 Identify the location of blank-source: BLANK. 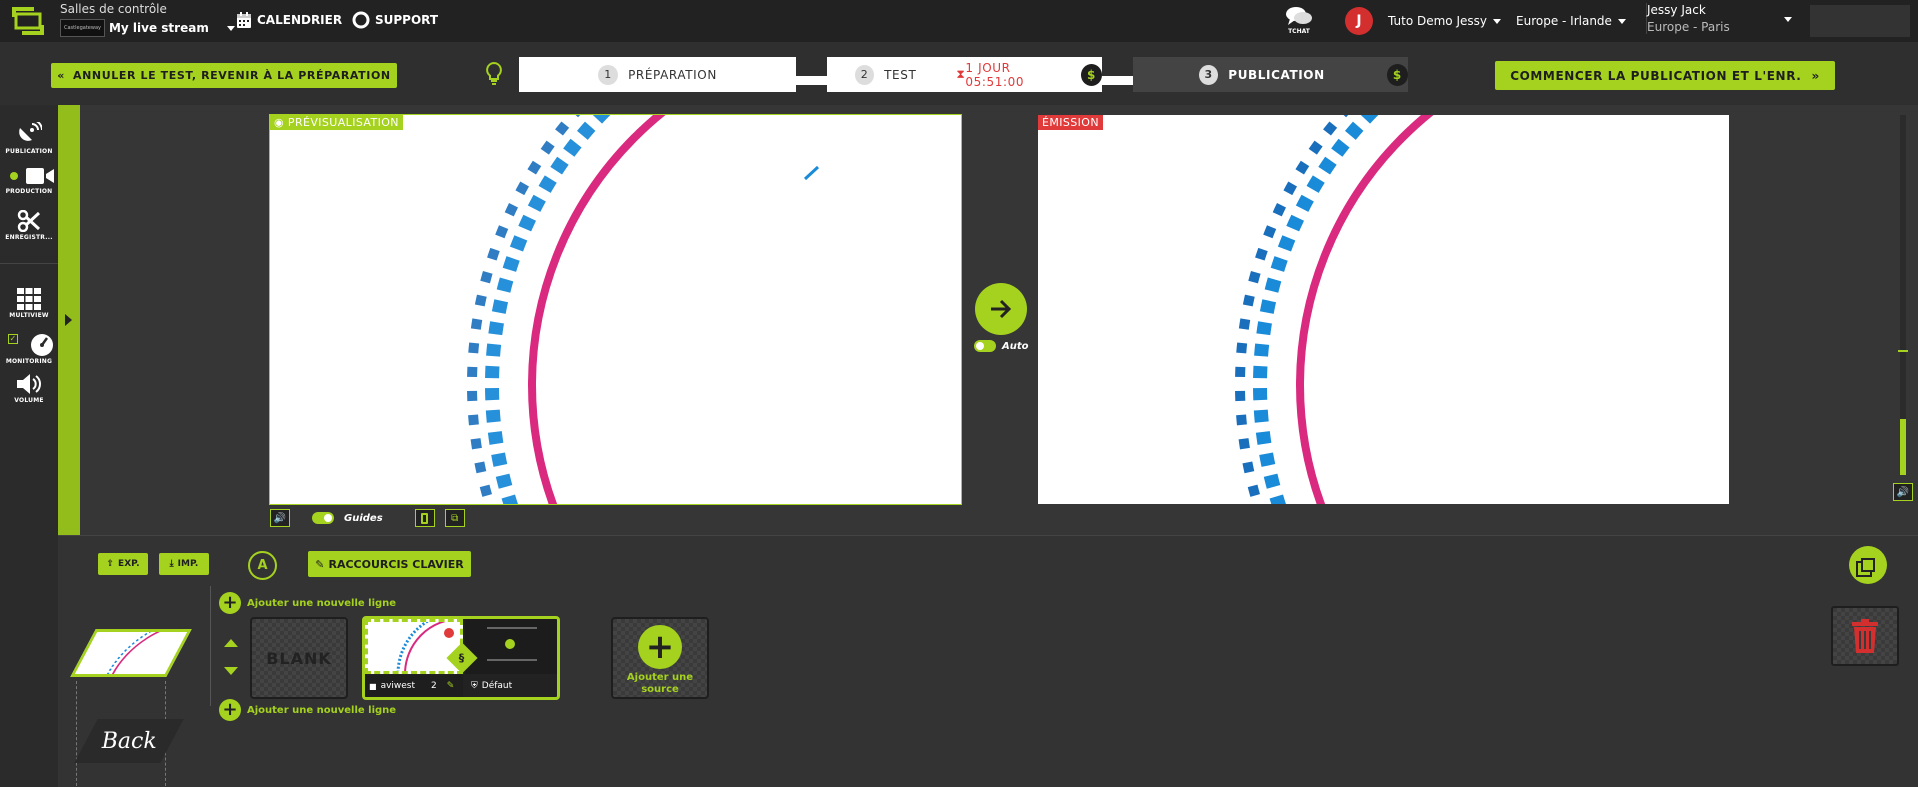
(299, 658).